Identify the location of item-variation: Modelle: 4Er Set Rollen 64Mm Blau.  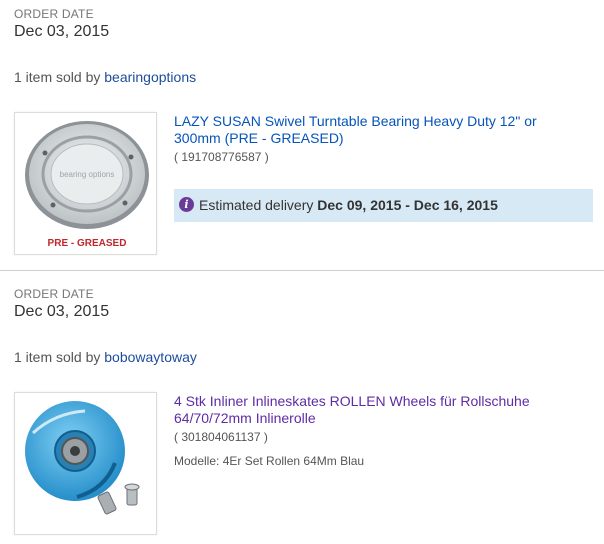
(269, 461).